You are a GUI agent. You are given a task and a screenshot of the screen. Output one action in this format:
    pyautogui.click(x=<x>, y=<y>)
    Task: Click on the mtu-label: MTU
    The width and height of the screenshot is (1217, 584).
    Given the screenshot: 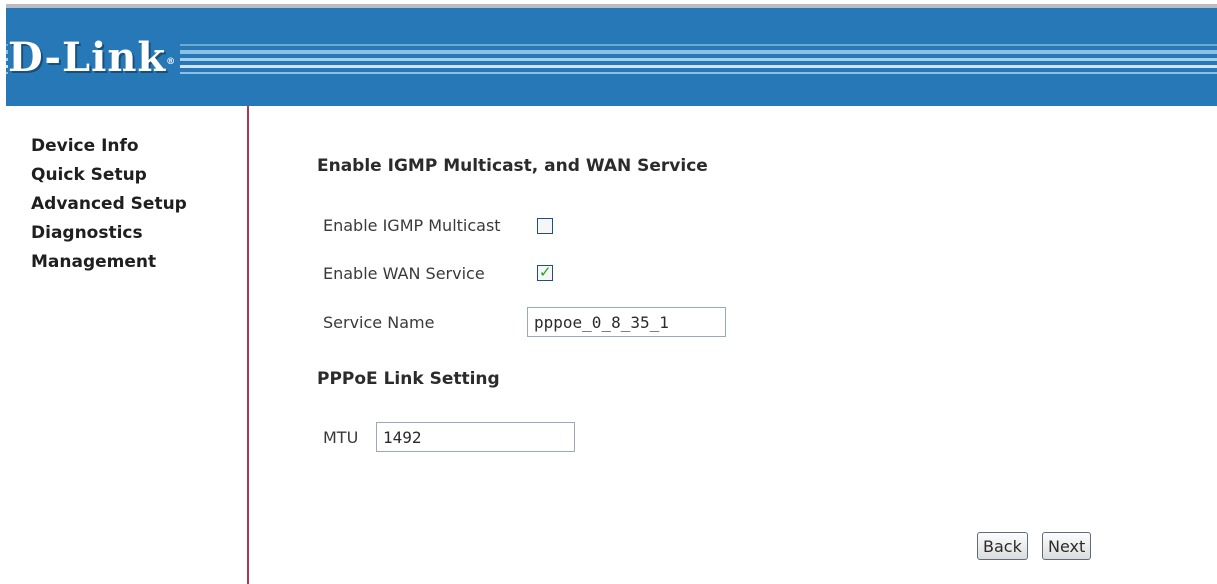 What is the action you would take?
    pyautogui.click(x=341, y=437)
    